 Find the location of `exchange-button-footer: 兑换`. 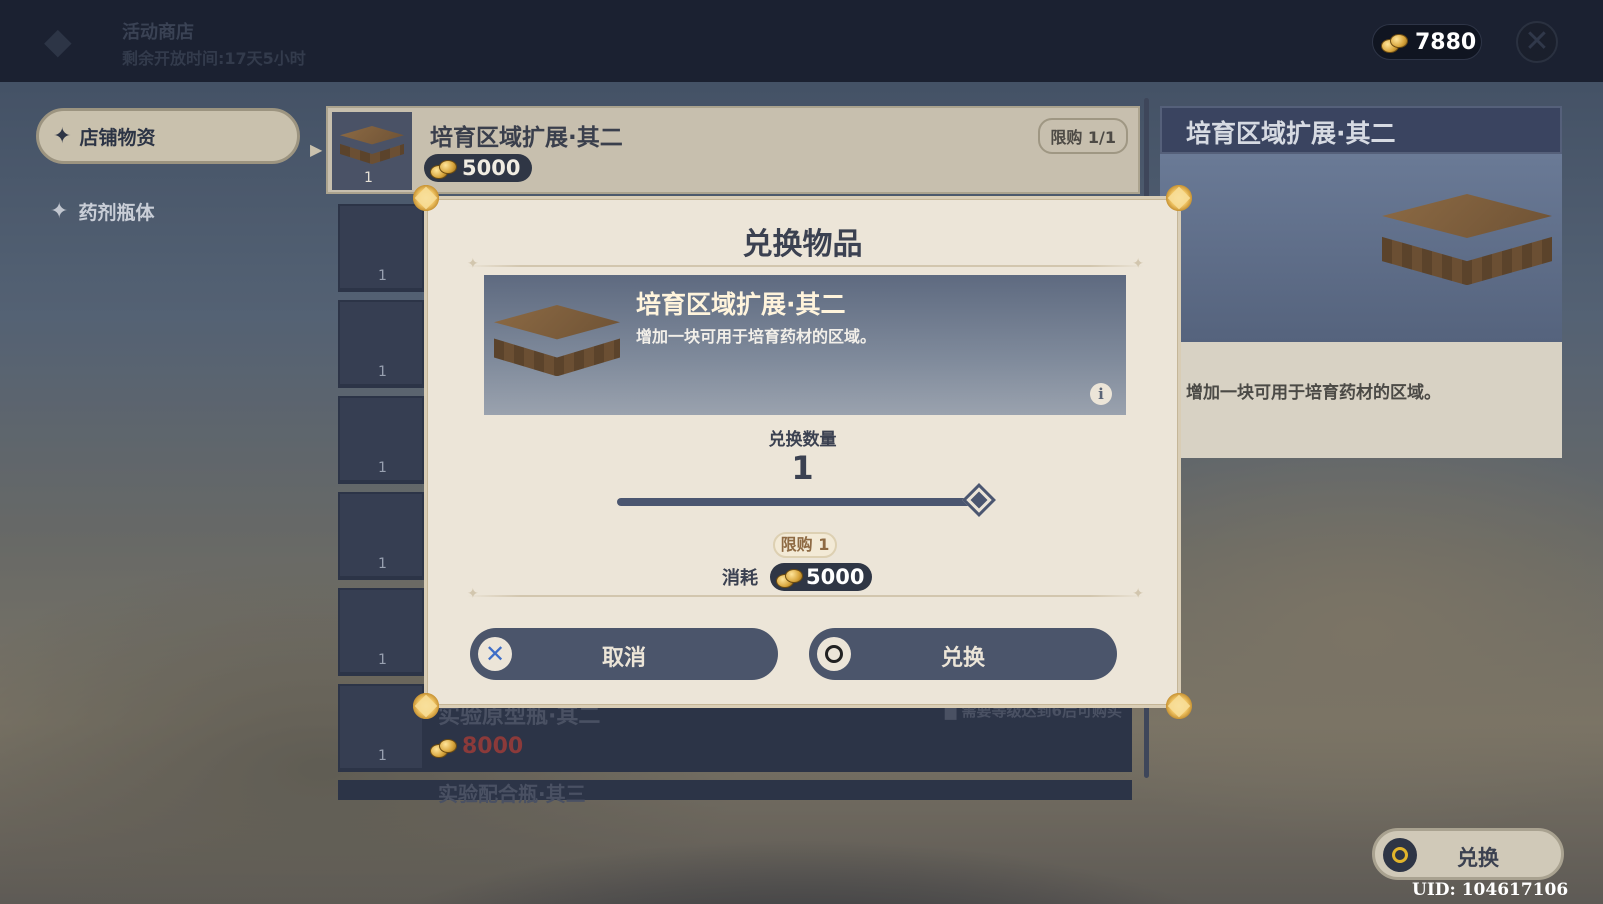

exchange-button-footer: 兑换 is located at coordinates (1468, 854).